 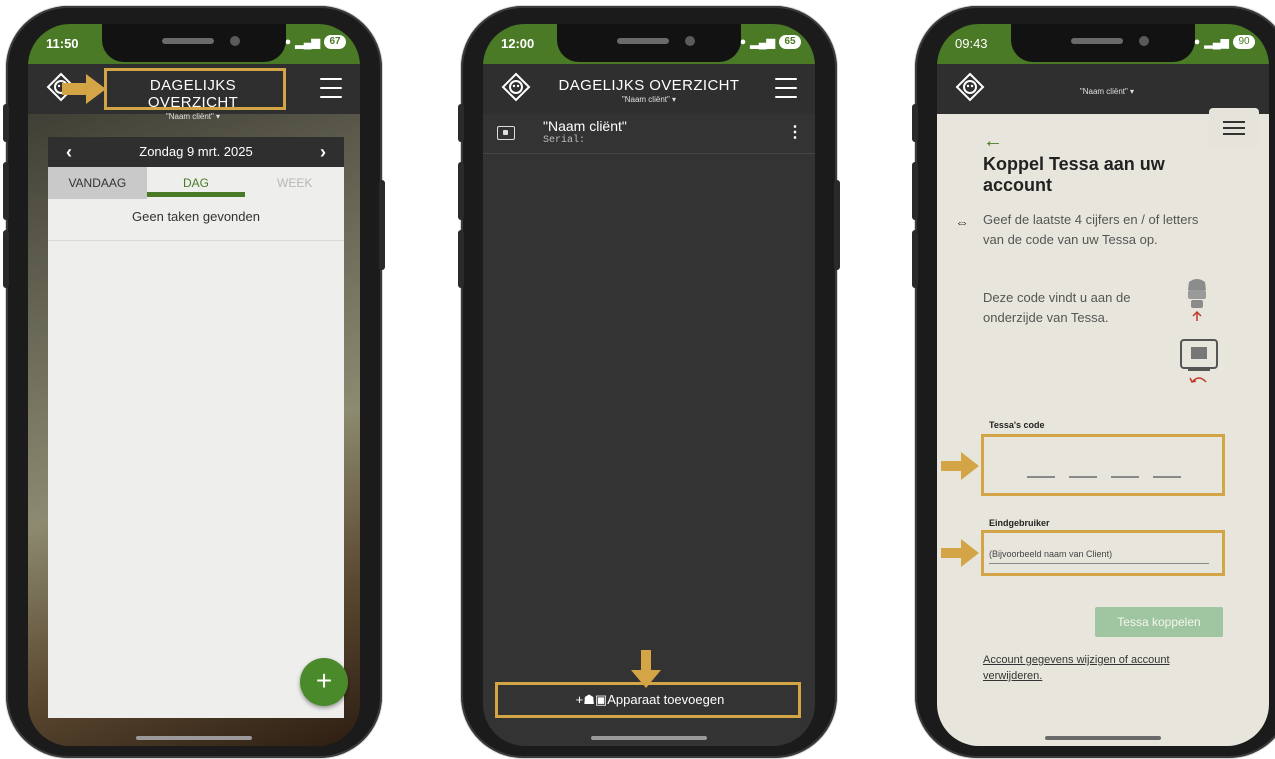 I want to click on add-task-button: +, so click(x=324, y=682).